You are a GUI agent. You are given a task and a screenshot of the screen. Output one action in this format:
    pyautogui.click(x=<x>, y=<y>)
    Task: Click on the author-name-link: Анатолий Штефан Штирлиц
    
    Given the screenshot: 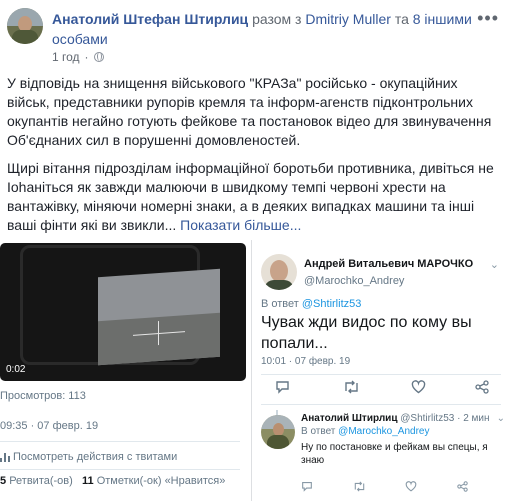 What is the action you would take?
    pyautogui.click(x=150, y=19)
    